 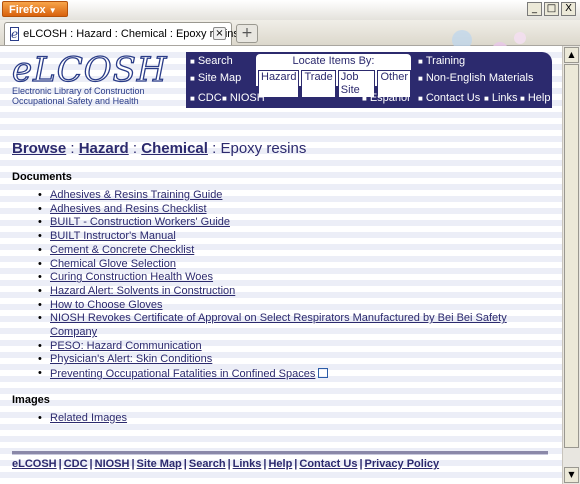 I want to click on new-tab-button: +, so click(x=247, y=33).